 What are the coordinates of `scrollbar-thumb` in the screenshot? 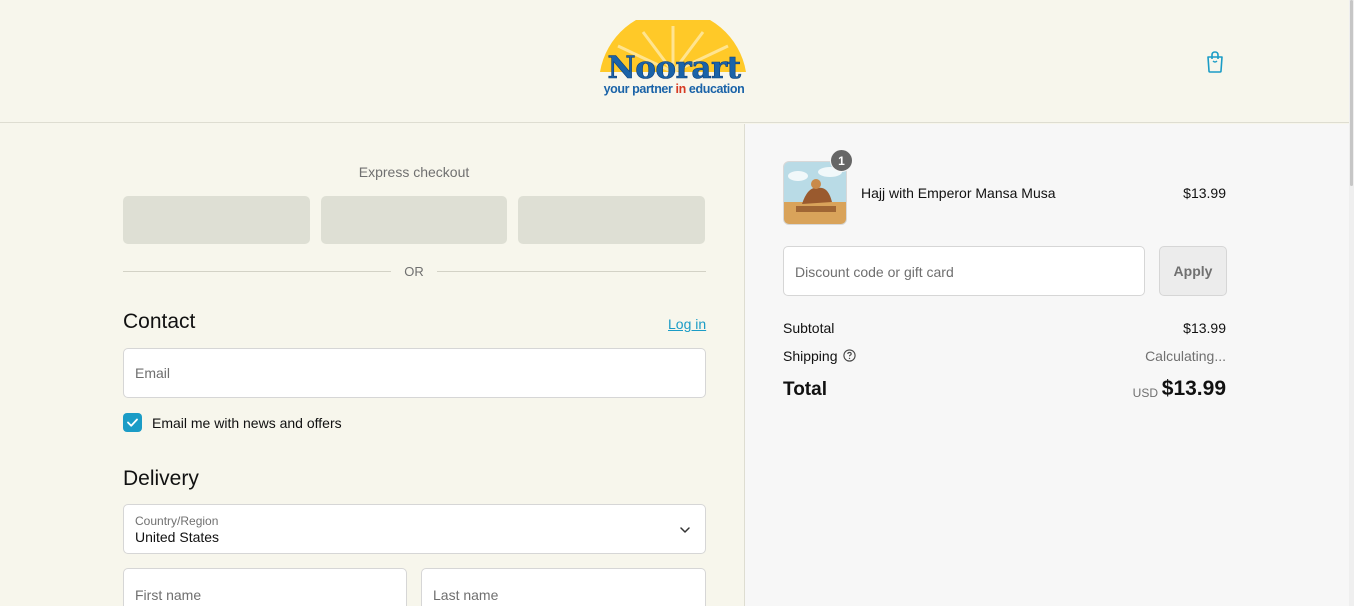 It's located at (1351, 93).